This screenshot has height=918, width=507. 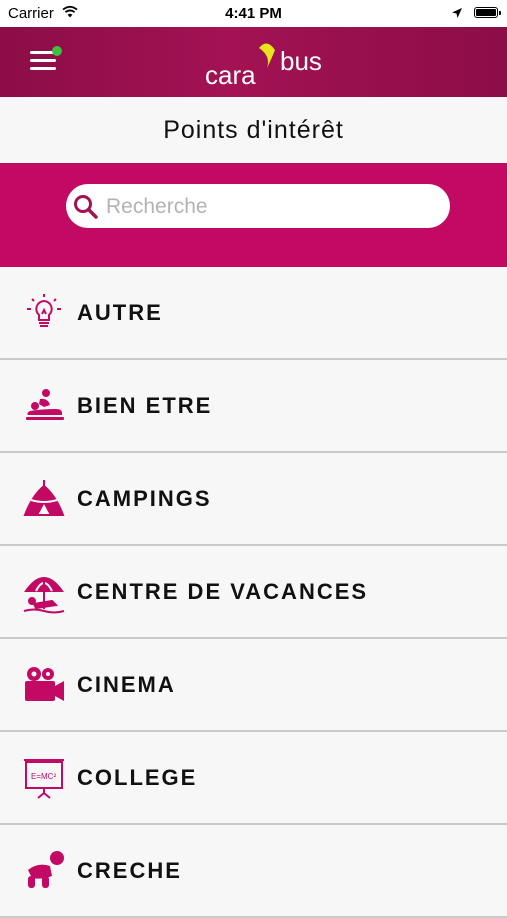 What do you see at coordinates (487, 12) in the screenshot?
I see `battery-icon` at bounding box center [487, 12].